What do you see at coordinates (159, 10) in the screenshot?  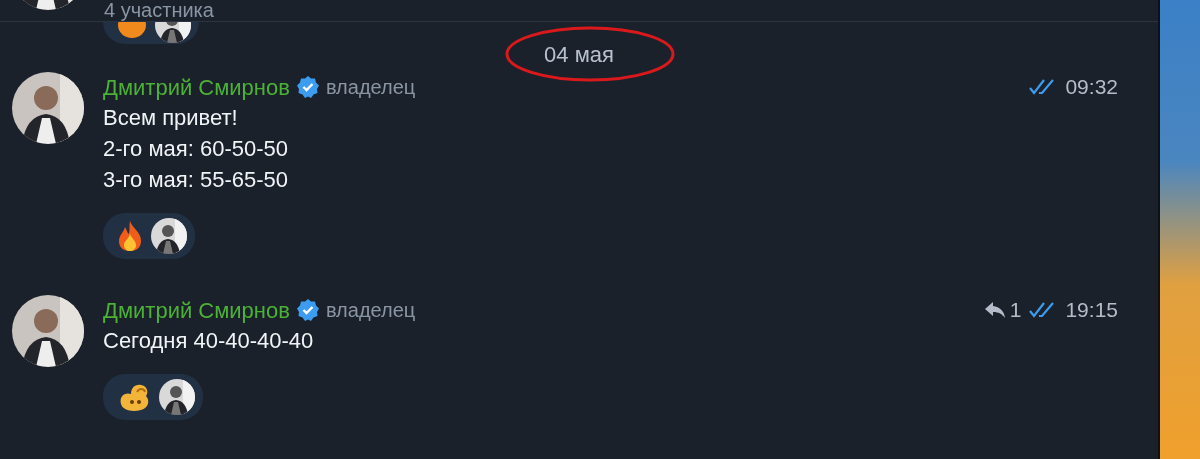 I see `member-count: 4 участника` at bounding box center [159, 10].